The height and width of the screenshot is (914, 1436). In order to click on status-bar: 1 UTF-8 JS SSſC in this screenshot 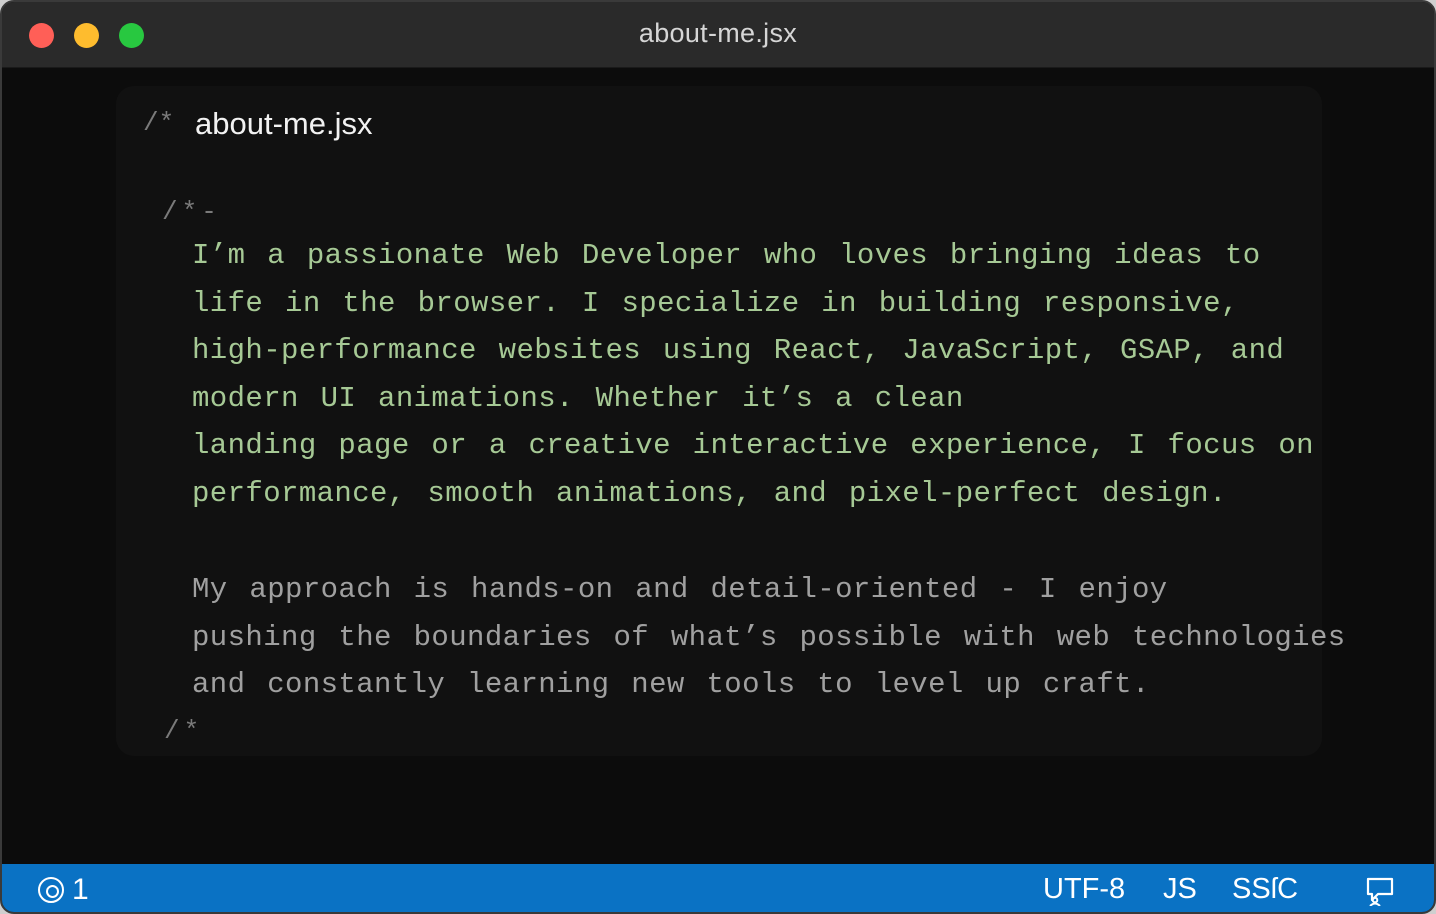, I will do `click(718, 888)`.